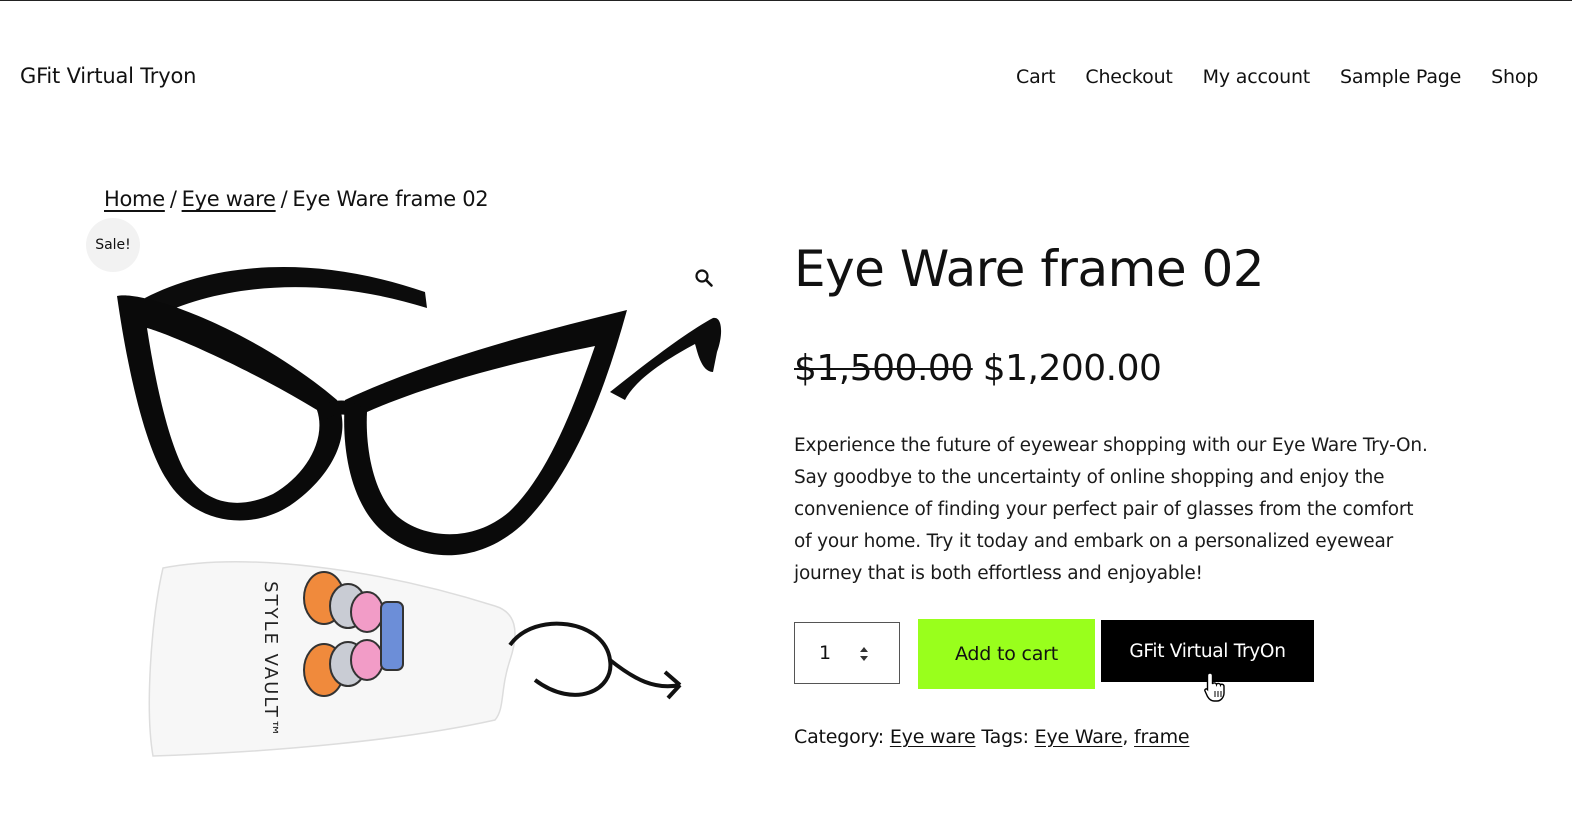 This screenshot has height=833, width=1572. I want to click on tag-link: frame, so click(1162, 737).